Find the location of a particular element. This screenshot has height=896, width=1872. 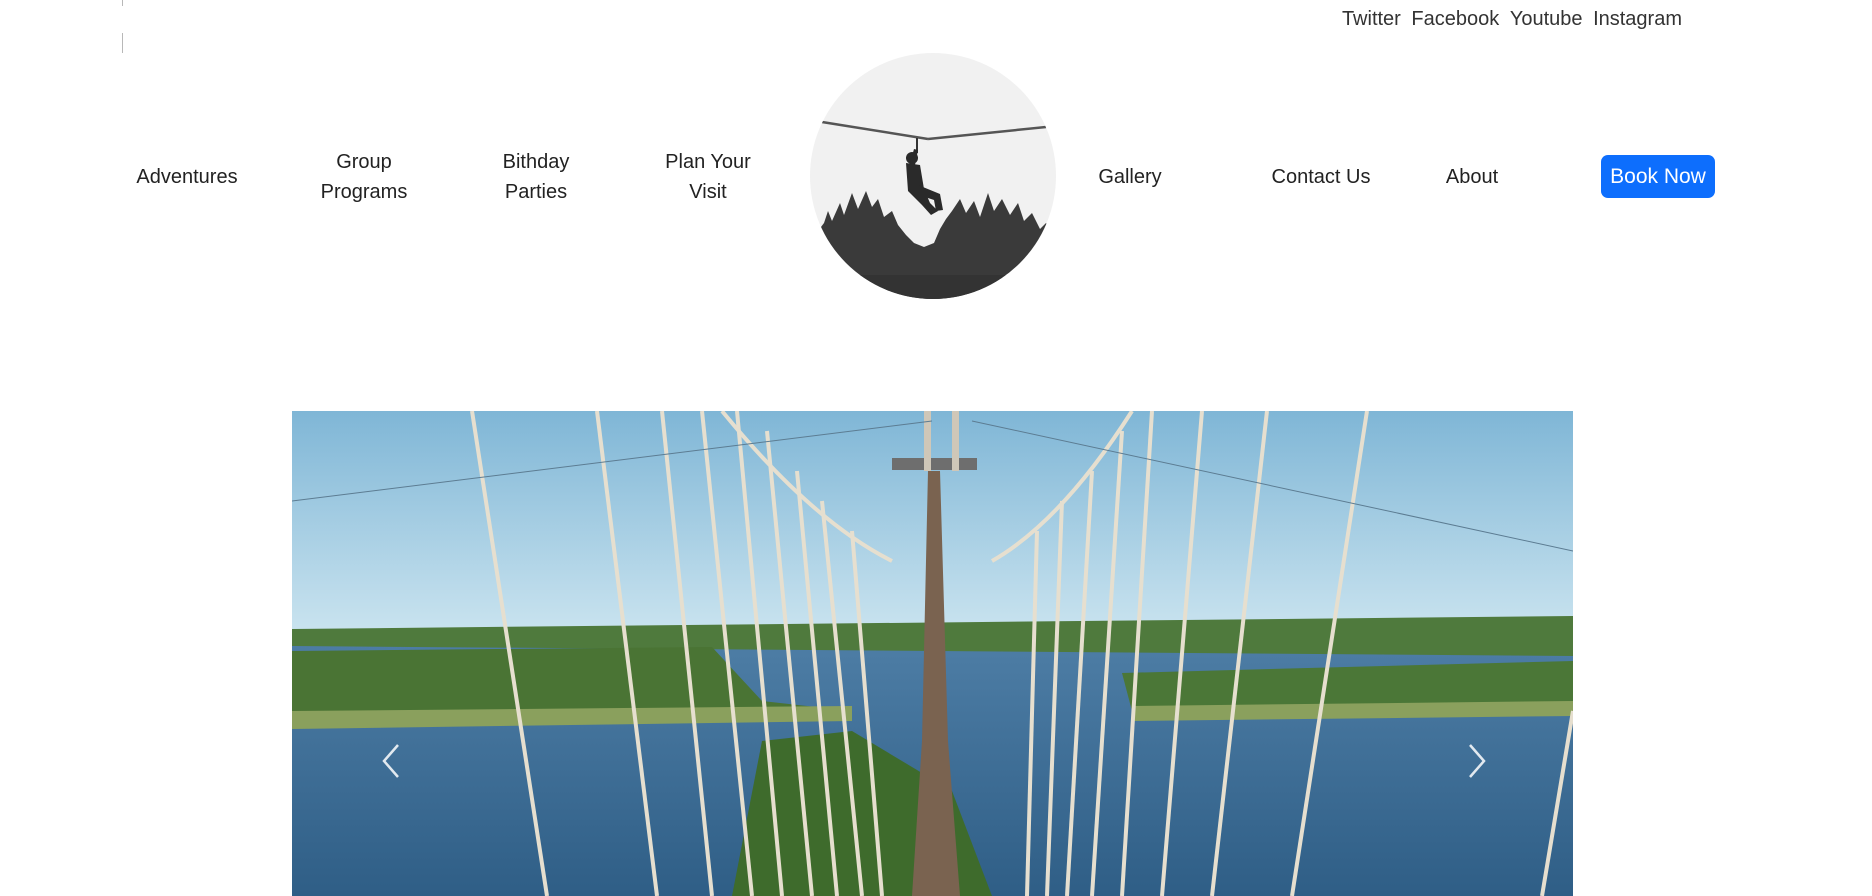

nav-birthday-parties: Bithday Parties is located at coordinates (536, 177).